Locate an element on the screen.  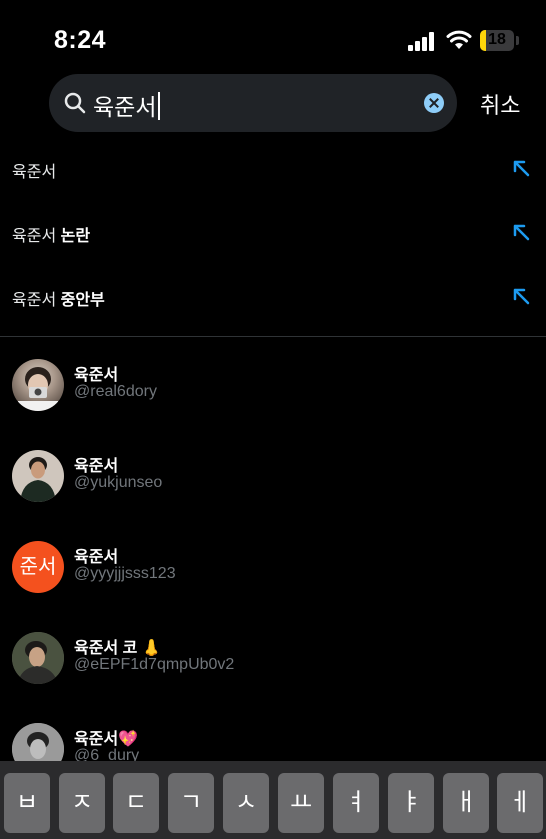
user-handle: @eEPF1d7qmpUb0v2 is located at coordinates (154, 664).